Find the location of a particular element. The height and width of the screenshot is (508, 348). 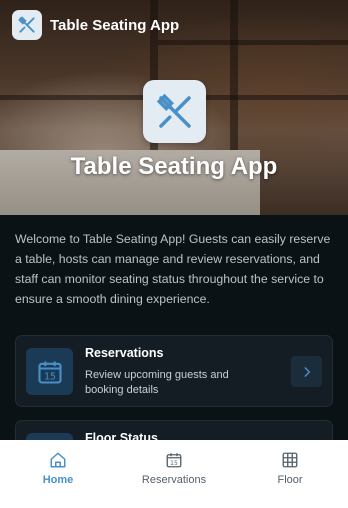

floor-status-card: Floor Status is located at coordinates (174, 430).